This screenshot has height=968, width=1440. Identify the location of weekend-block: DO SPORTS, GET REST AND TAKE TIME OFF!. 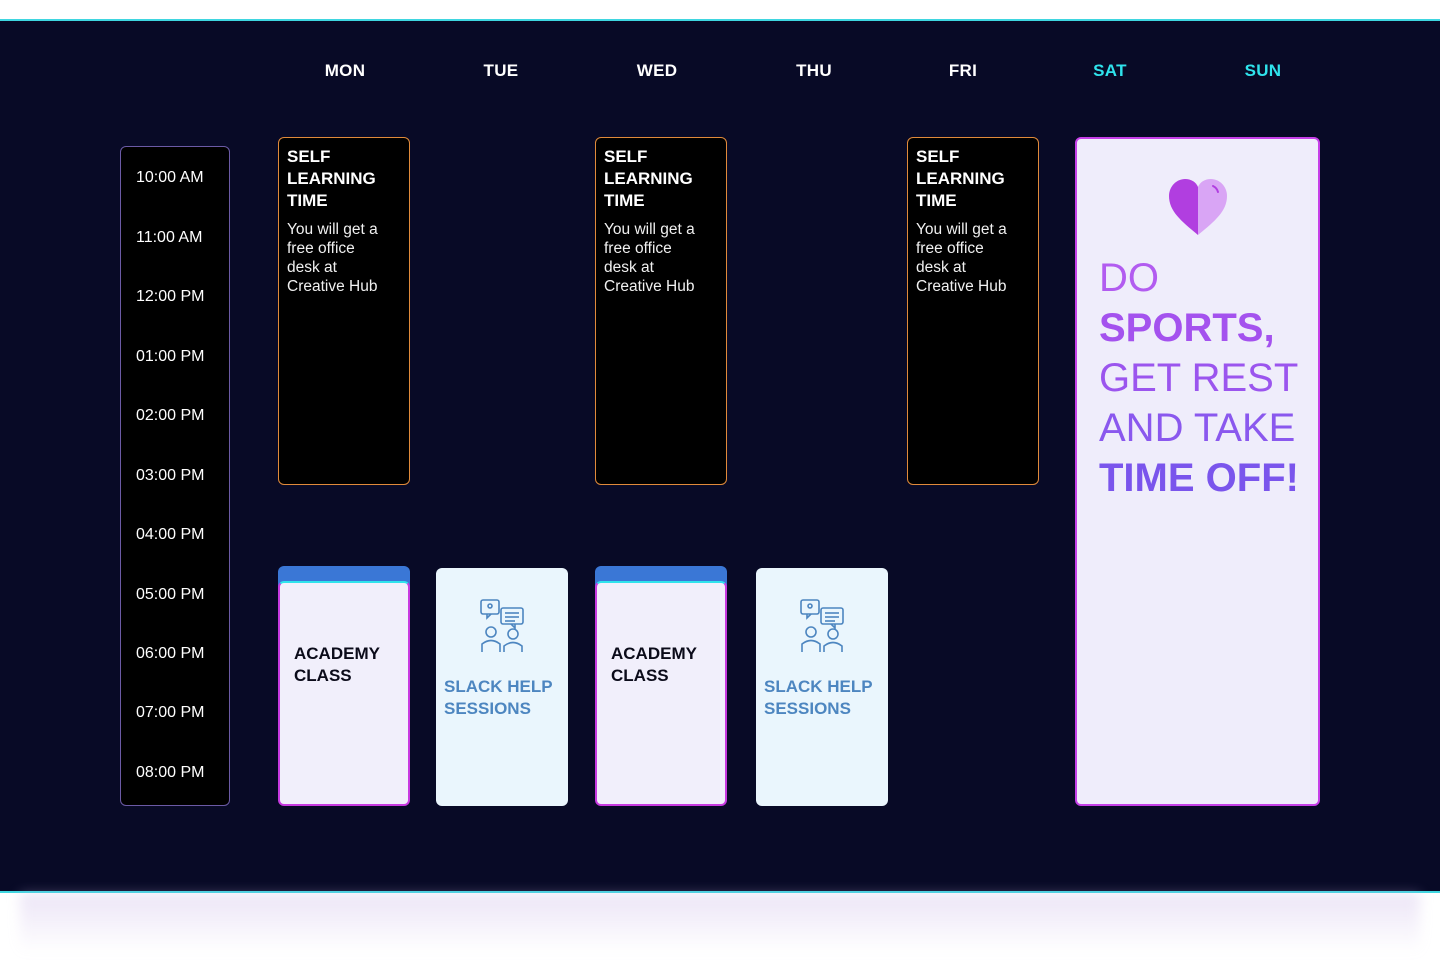
(1197, 471).